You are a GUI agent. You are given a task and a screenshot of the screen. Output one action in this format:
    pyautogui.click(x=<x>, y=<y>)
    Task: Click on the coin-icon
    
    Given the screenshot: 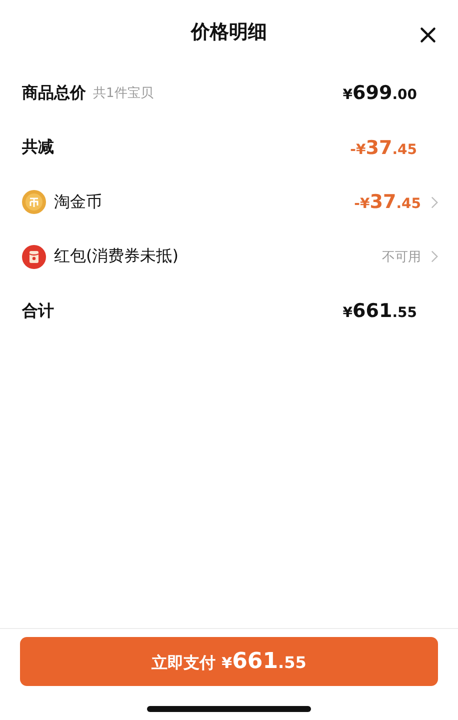 What is the action you would take?
    pyautogui.click(x=34, y=202)
    